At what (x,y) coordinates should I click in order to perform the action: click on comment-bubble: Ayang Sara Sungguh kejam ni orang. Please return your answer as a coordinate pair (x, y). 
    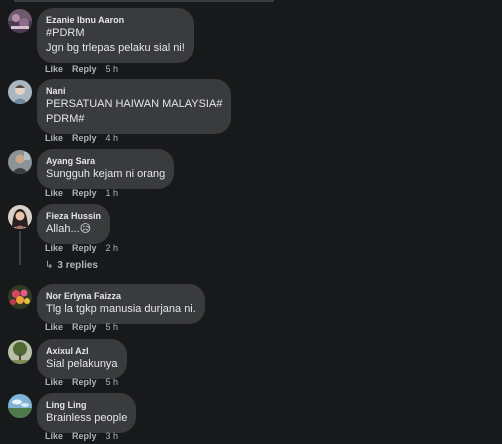
    Looking at the image, I should click on (106, 169).